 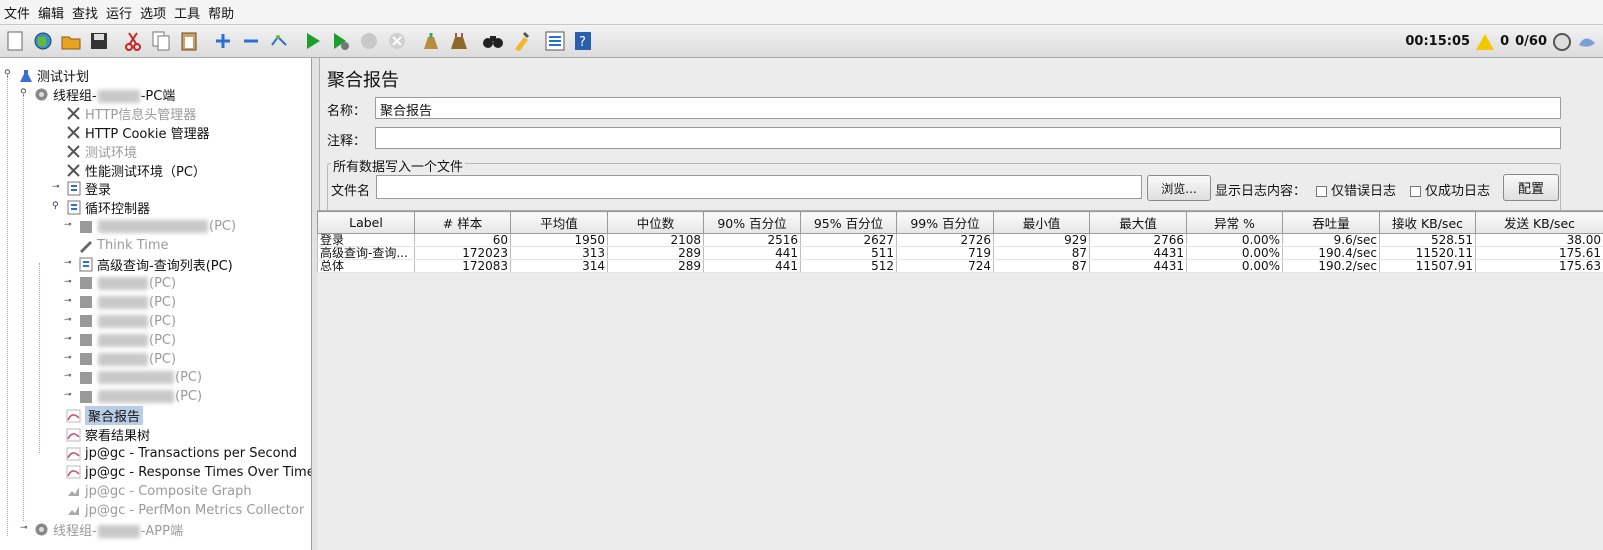 I want to click on tree-node: 测试计划, so click(x=53, y=75).